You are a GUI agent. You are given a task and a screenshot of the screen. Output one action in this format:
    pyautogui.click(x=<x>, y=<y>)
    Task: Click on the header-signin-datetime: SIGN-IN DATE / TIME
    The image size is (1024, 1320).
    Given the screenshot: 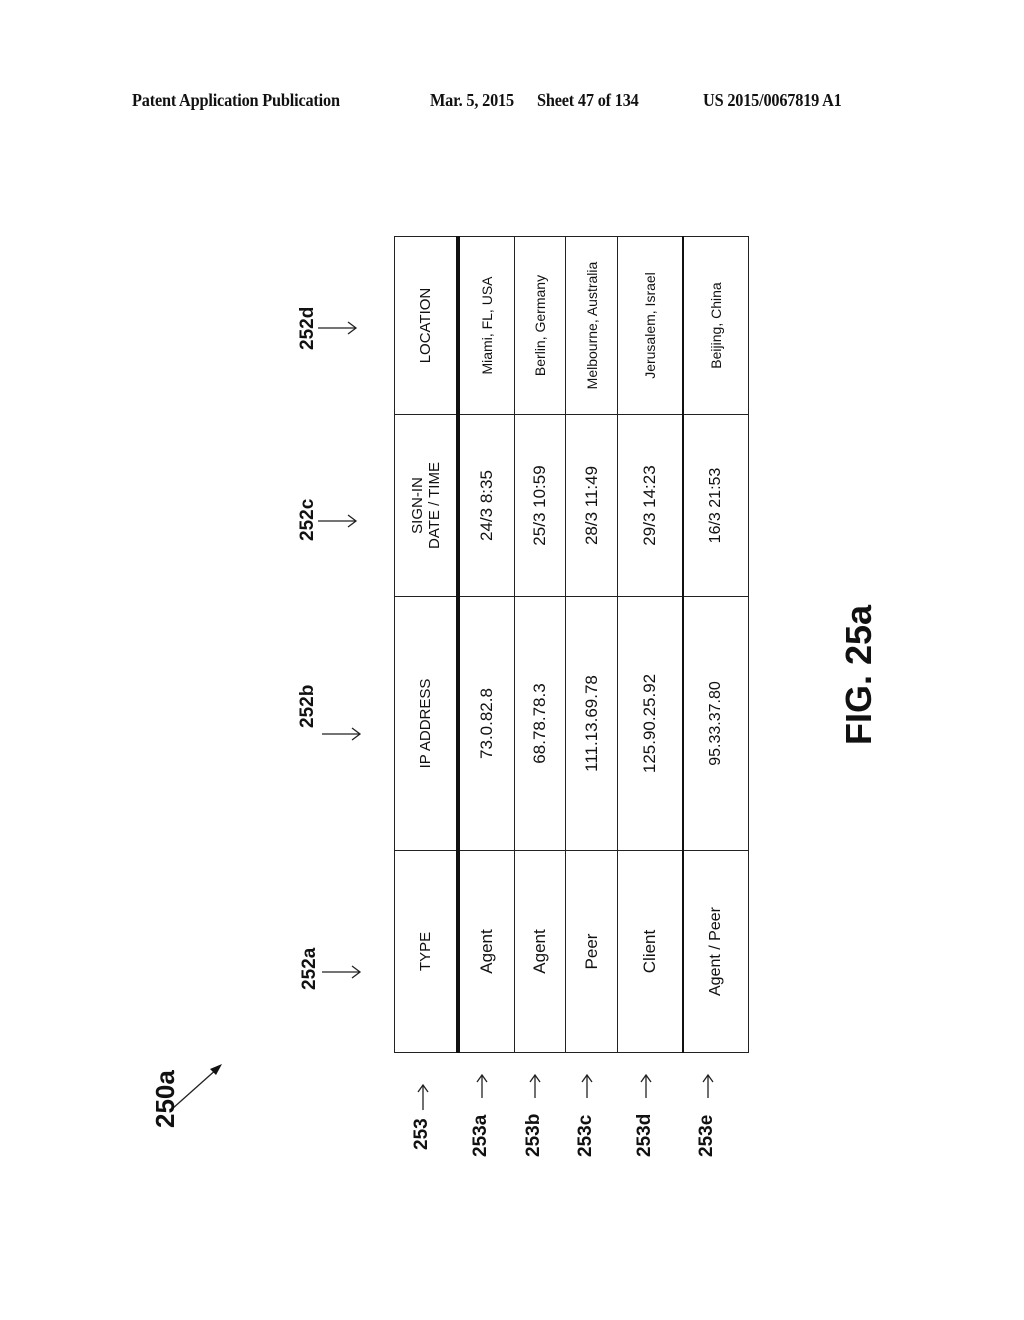 What is the action you would take?
    pyautogui.click(x=426, y=505)
    